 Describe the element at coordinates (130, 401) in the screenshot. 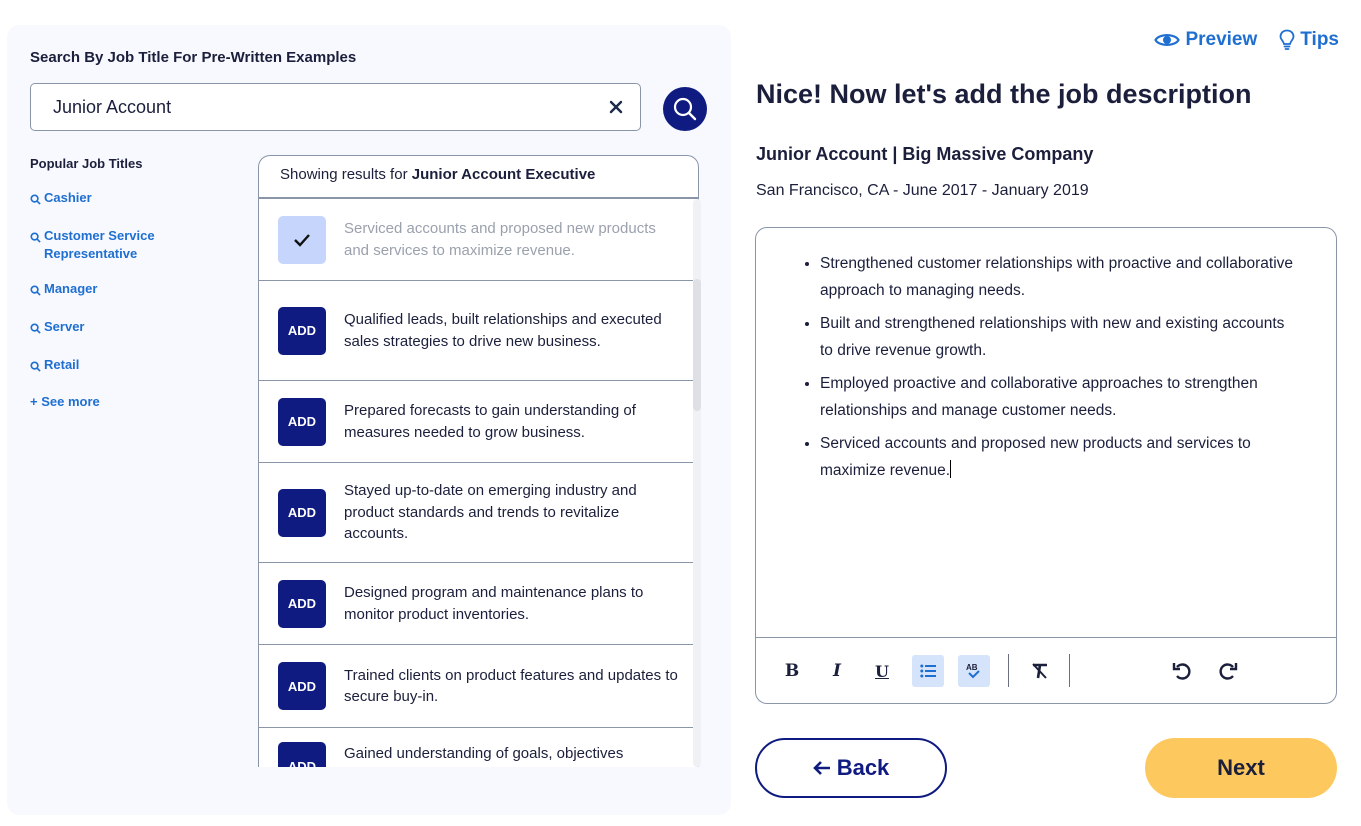

I see `see-more-link: + See more` at that location.